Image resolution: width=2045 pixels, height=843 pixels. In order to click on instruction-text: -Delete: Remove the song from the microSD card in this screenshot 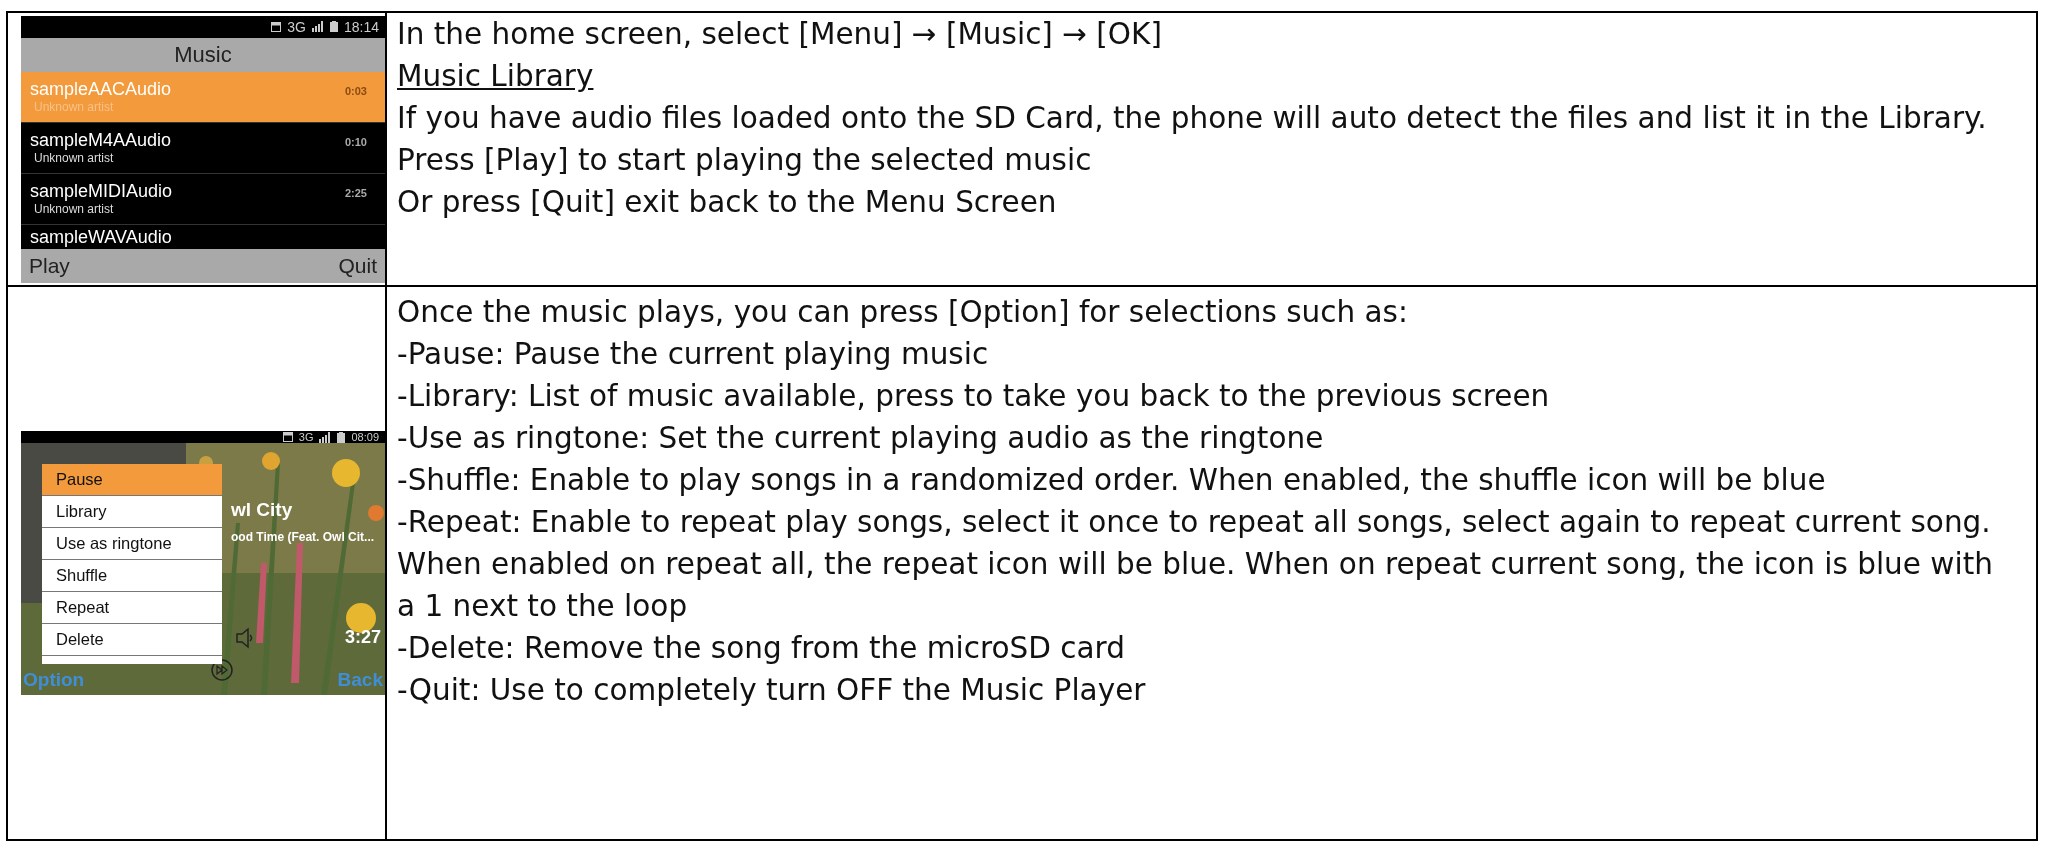, I will do `click(761, 648)`.